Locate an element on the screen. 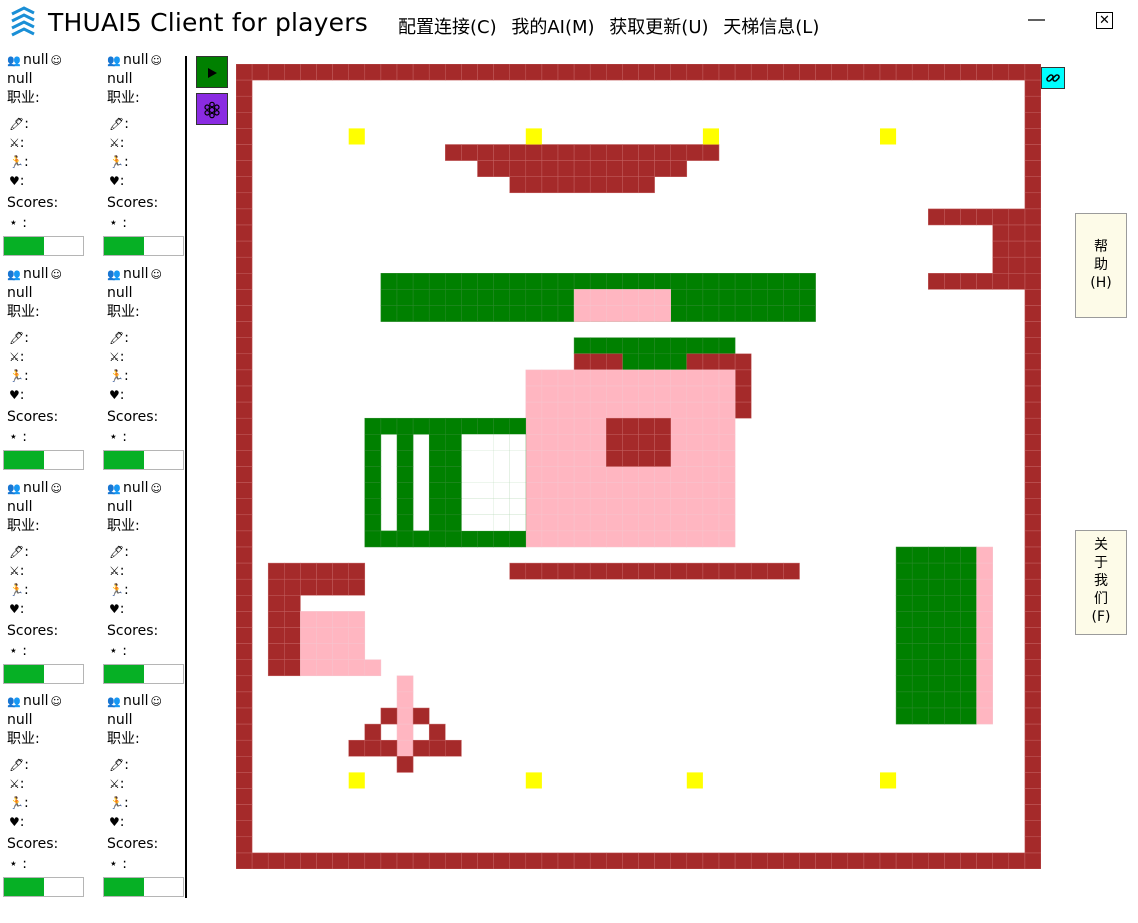 The width and height of the screenshot is (1138, 923). team-icon: 👥 is located at coordinates (114, 60).